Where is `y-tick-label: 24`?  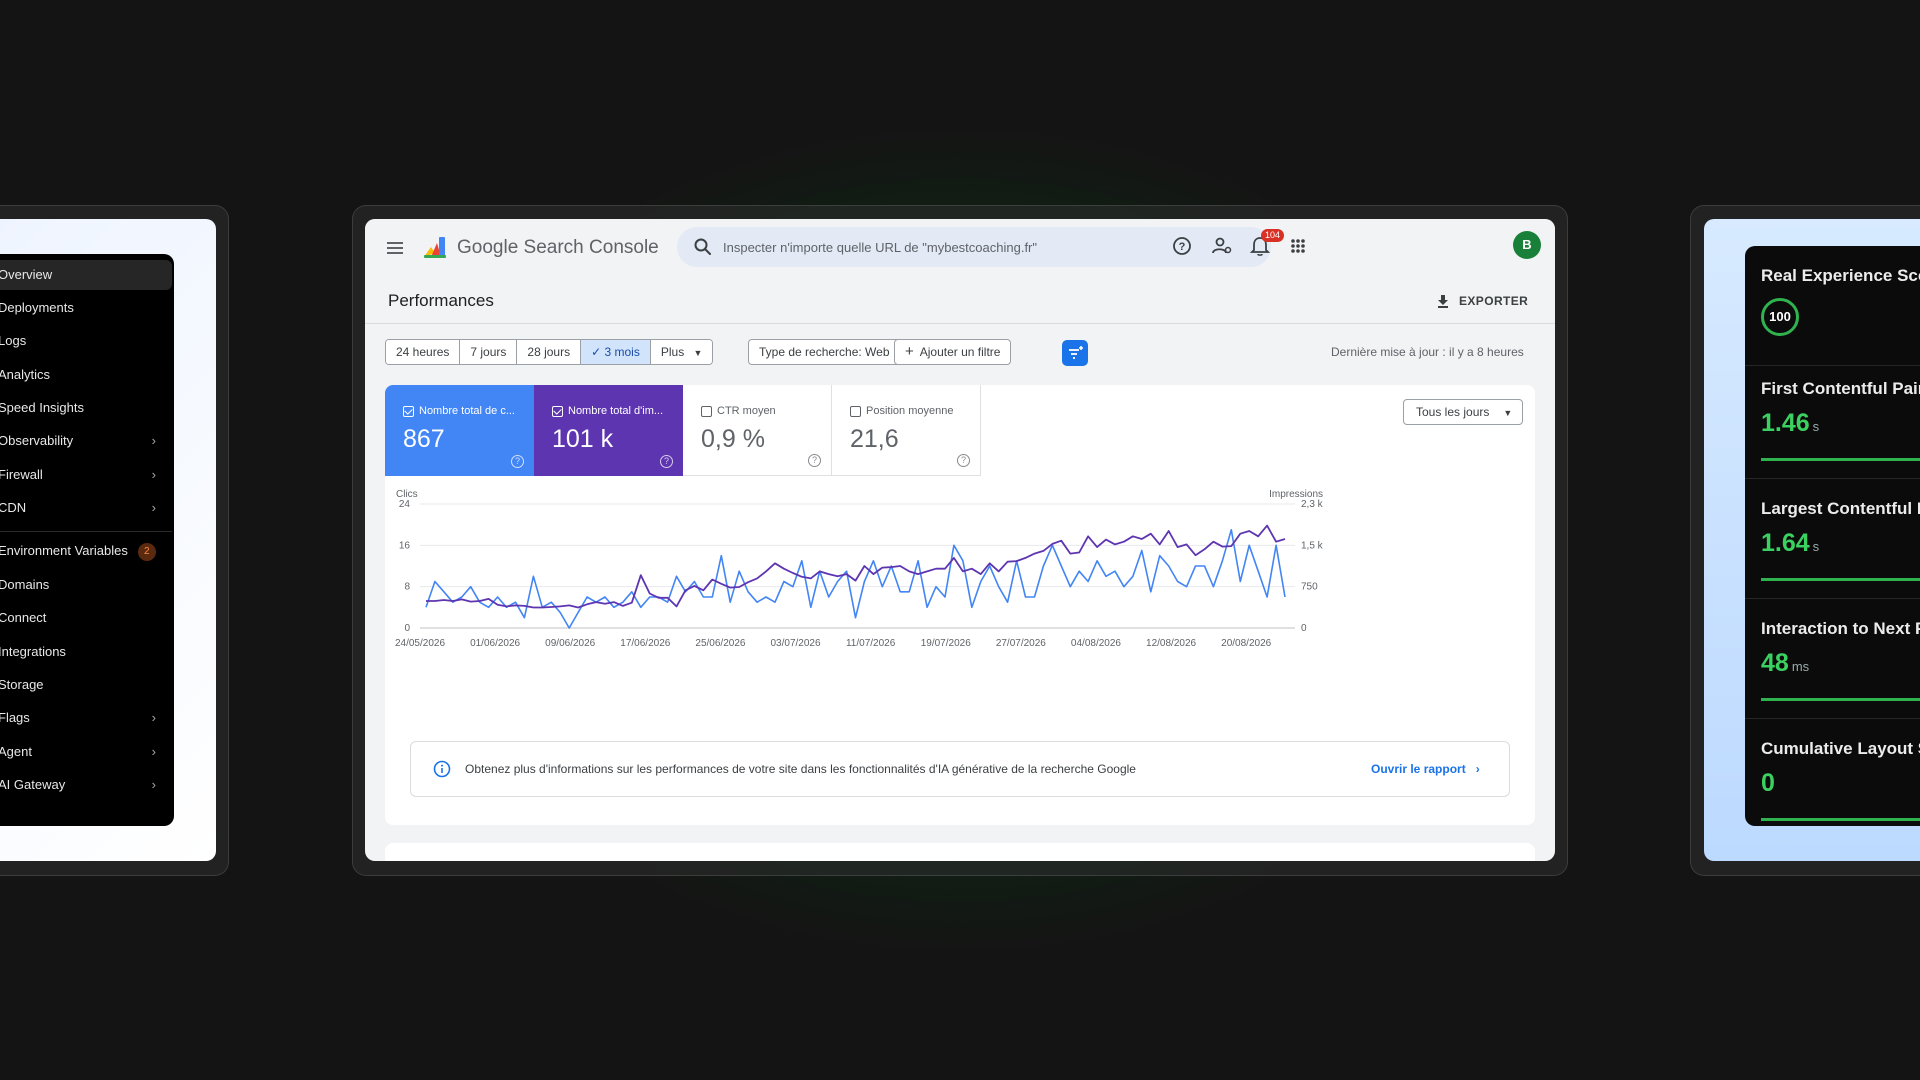 y-tick-label: 24 is located at coordinates (405, 504).